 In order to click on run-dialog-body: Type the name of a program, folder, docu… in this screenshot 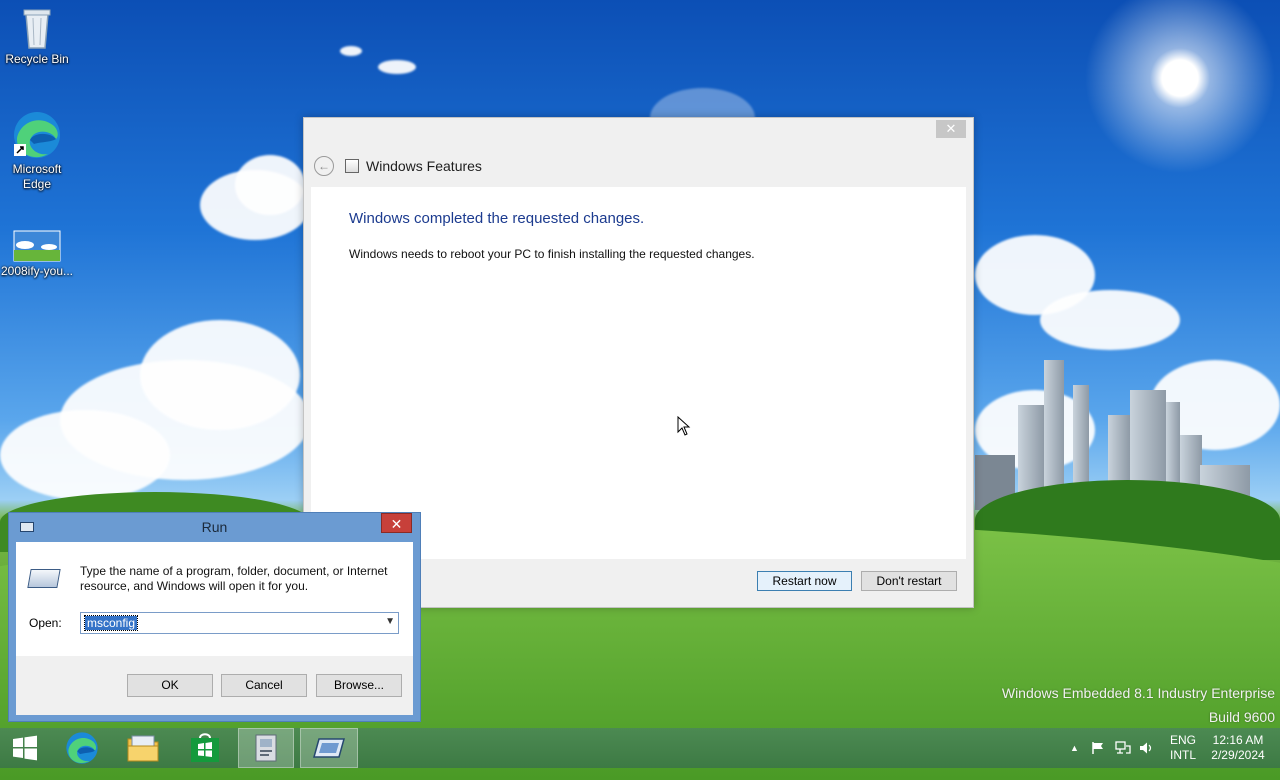, I will do `click(214, 628)`.